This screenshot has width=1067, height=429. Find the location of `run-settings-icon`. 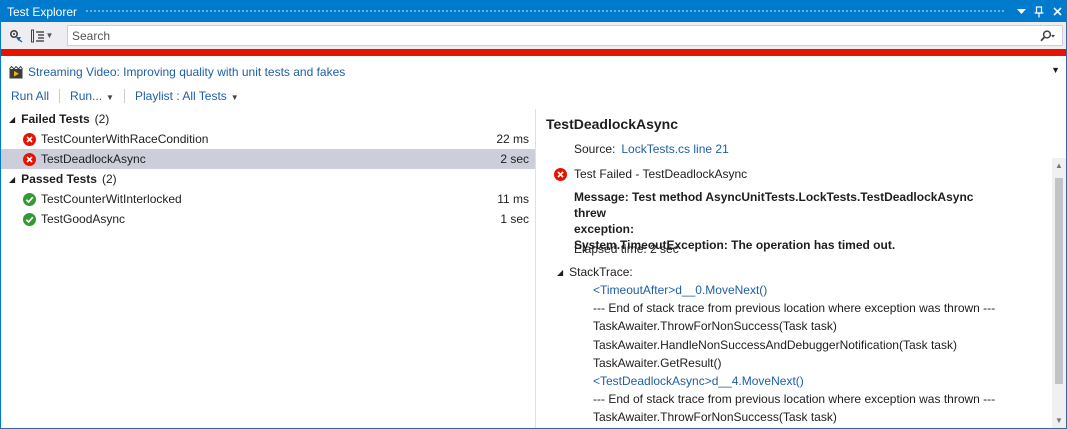

run-settings-icon is located at coordinates (16, 36).